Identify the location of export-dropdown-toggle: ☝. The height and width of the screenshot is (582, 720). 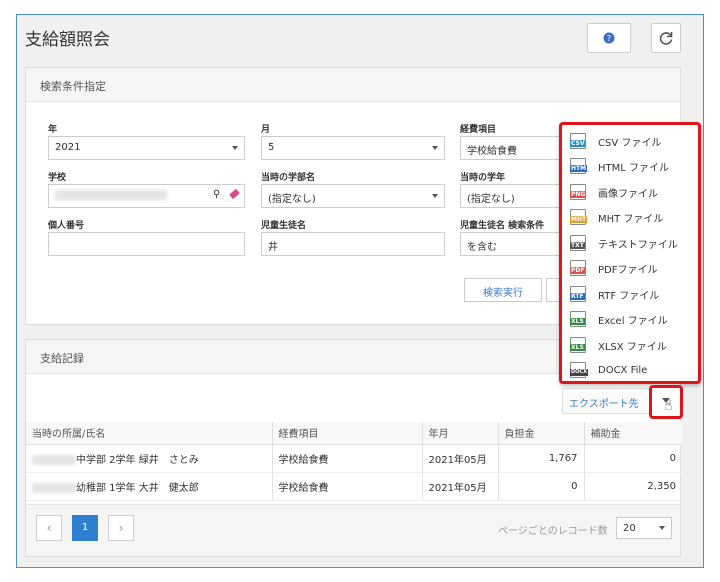
(666, 402).